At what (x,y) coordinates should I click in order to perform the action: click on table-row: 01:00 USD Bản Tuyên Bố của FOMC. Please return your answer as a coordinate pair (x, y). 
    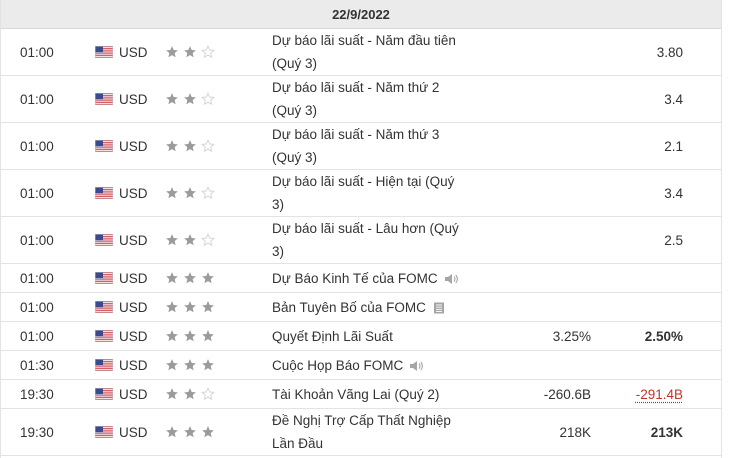
    Looking at the image, I should click on (361, 307).